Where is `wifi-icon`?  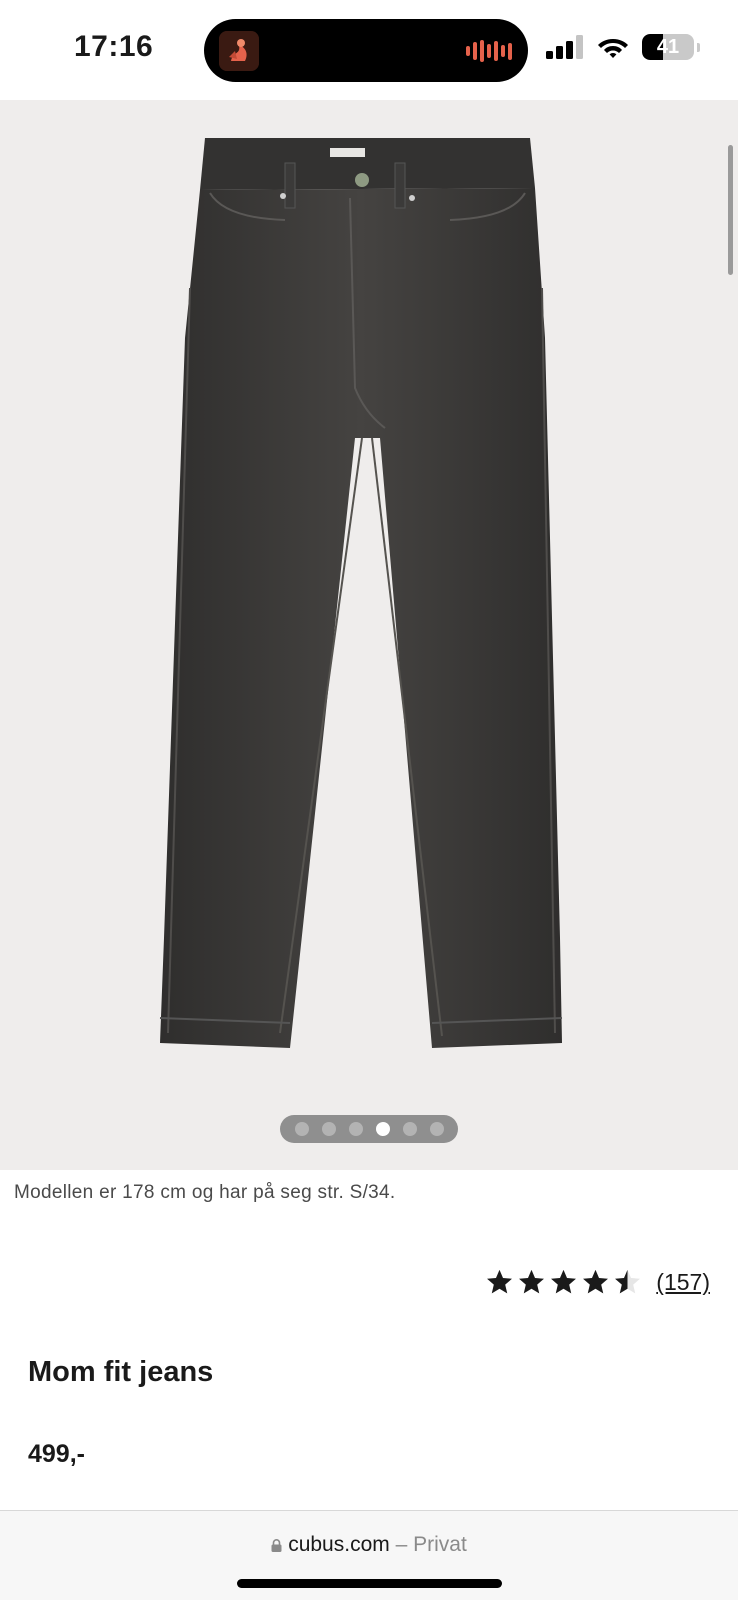 wifi-icon is located at coordinates (613, 48).